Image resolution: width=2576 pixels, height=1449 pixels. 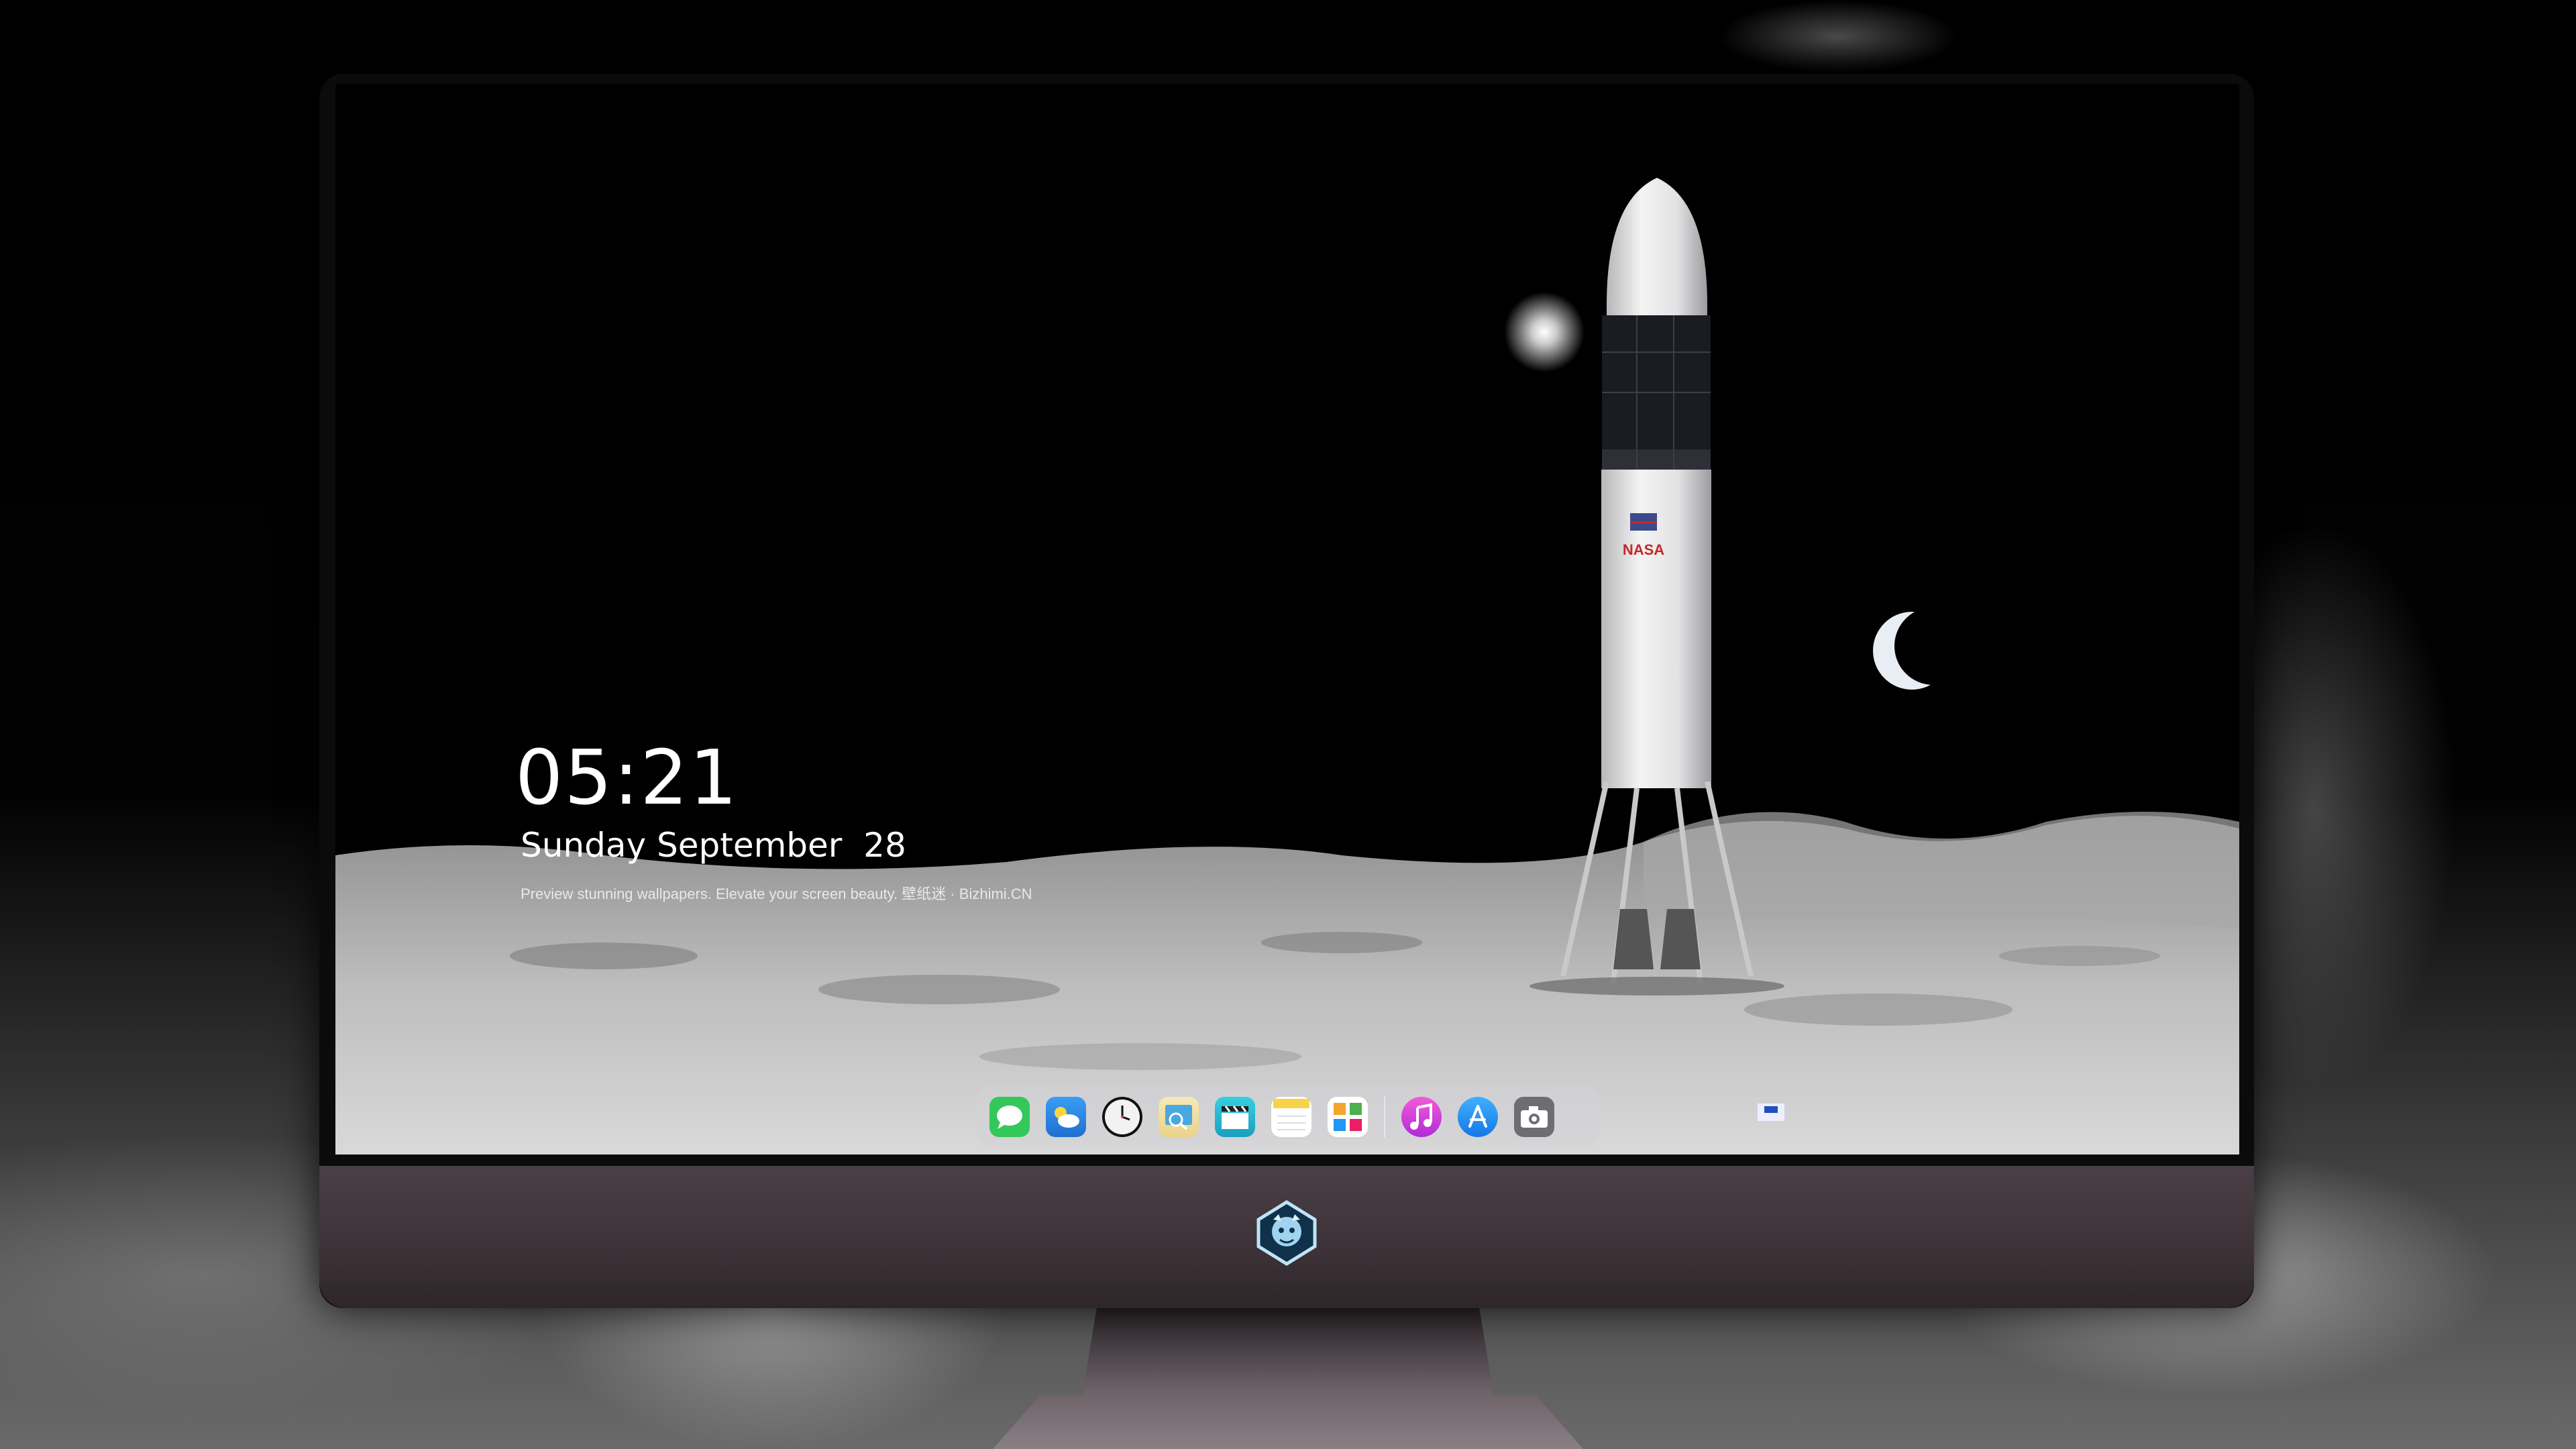 I want to click on background-highlight, so click(x=1838, y=37).